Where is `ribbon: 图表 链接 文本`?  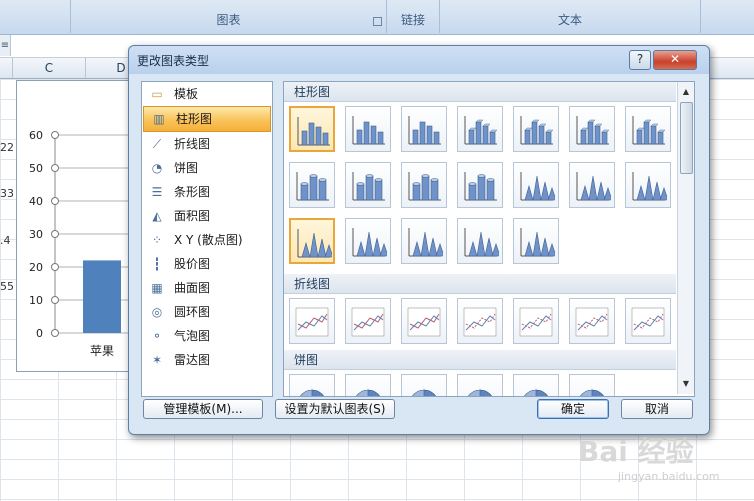
ribbon: 图表 链接 文本 is located at coordinates (377, 17).